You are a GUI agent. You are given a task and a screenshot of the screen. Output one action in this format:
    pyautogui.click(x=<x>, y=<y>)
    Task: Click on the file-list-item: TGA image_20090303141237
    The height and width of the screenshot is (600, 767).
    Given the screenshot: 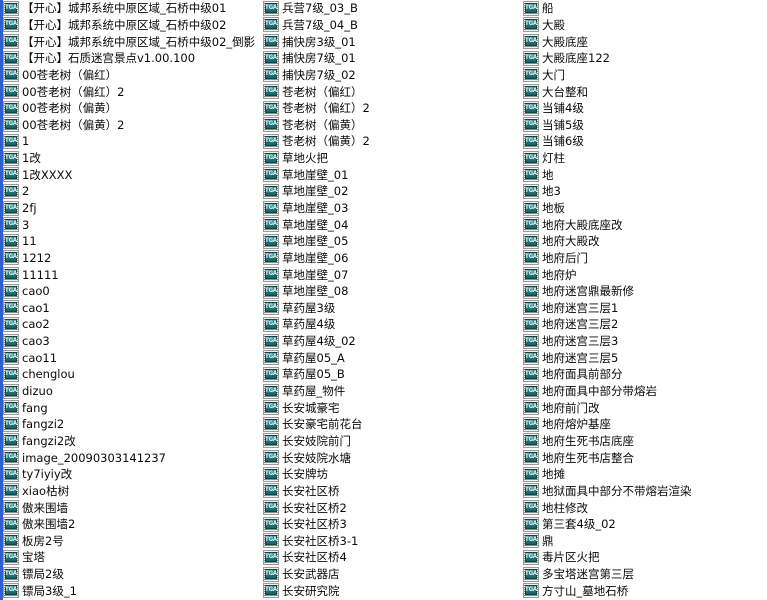 What is the action you would take?
    pyautogui.click(x=130, y=457)
    